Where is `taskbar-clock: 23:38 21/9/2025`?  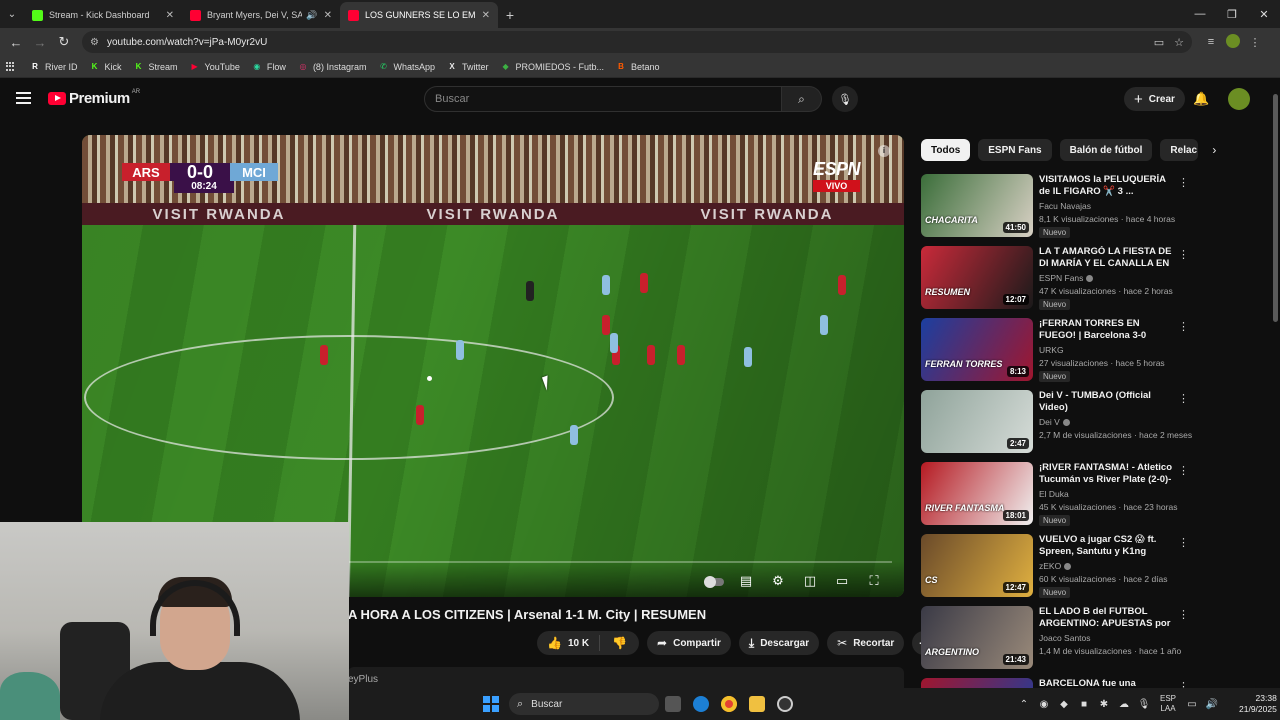
taskbar-clock: 23:38 21/9/2025 is located at coordinates (1258, 704).